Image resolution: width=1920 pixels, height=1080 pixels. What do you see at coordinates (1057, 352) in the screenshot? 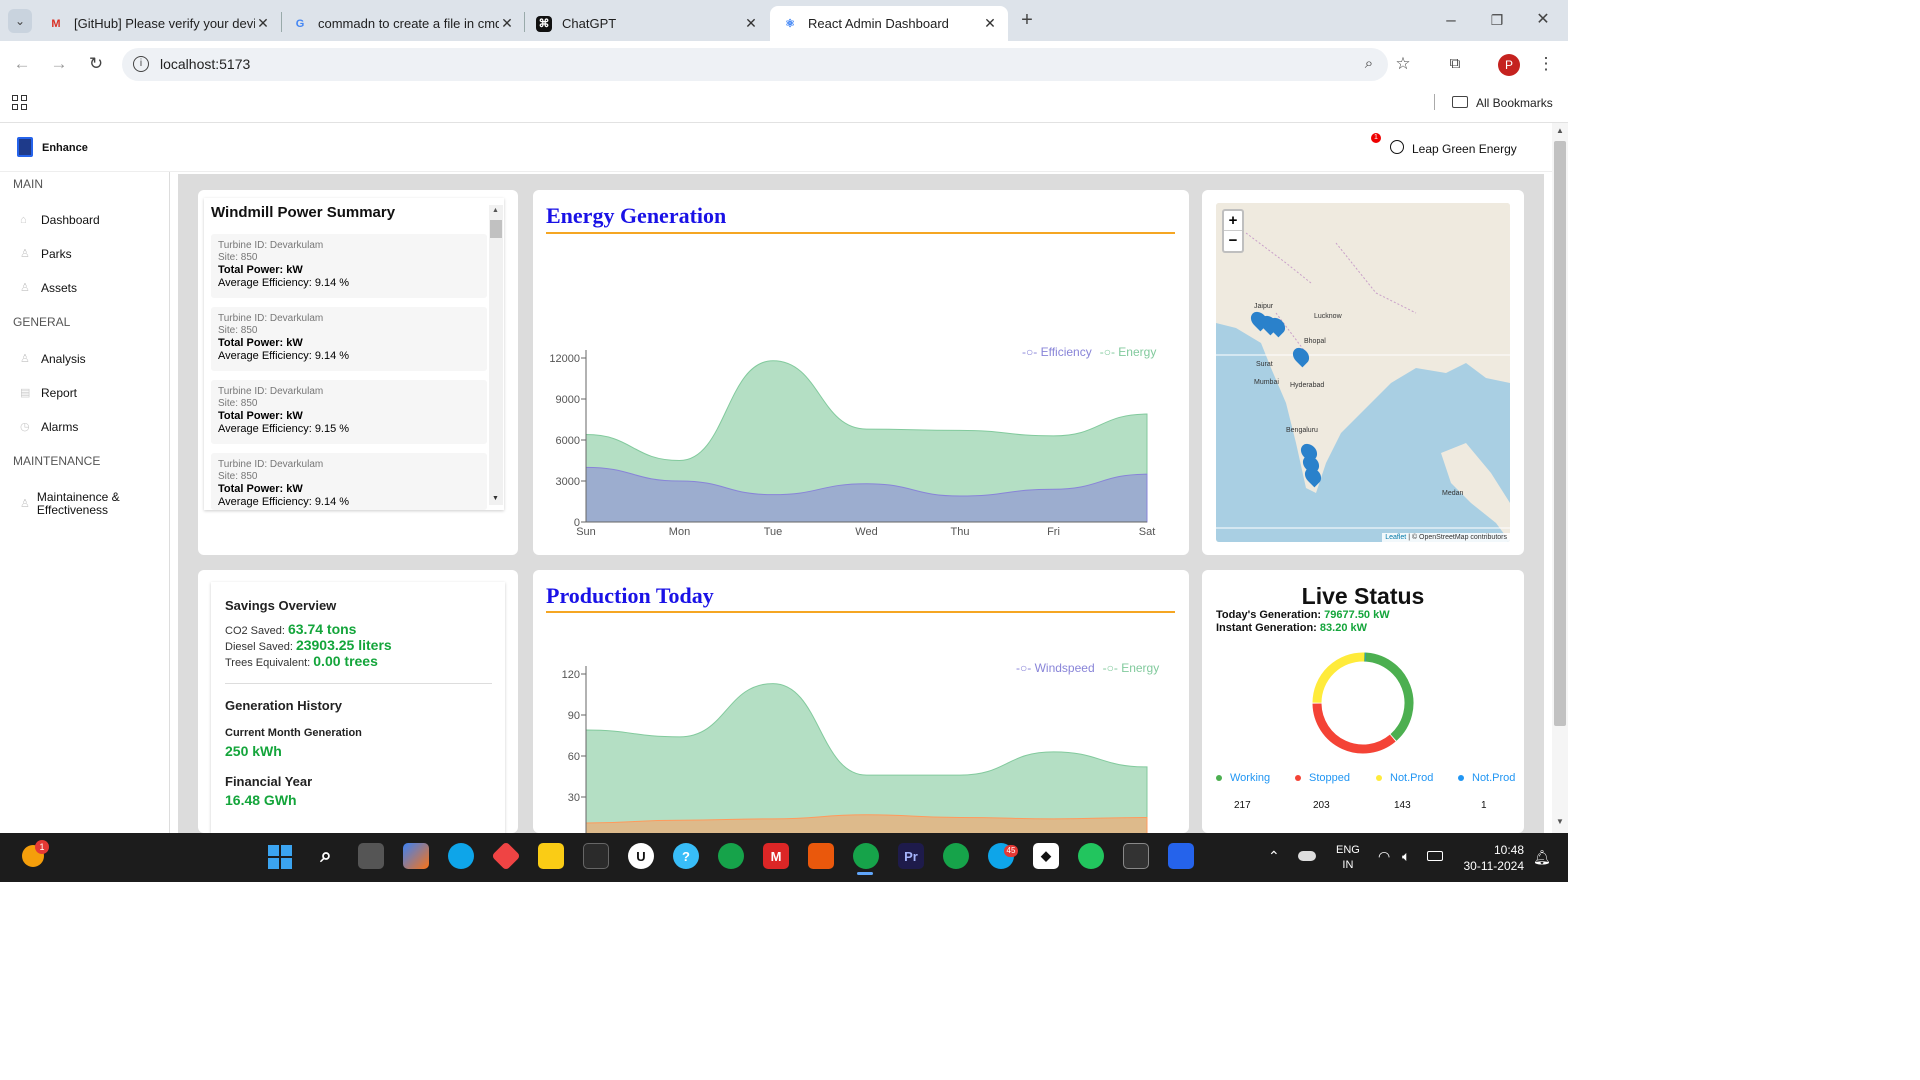
I see `legend-efficiency: -○- Efficiency` at bounding box center [1057, 352].